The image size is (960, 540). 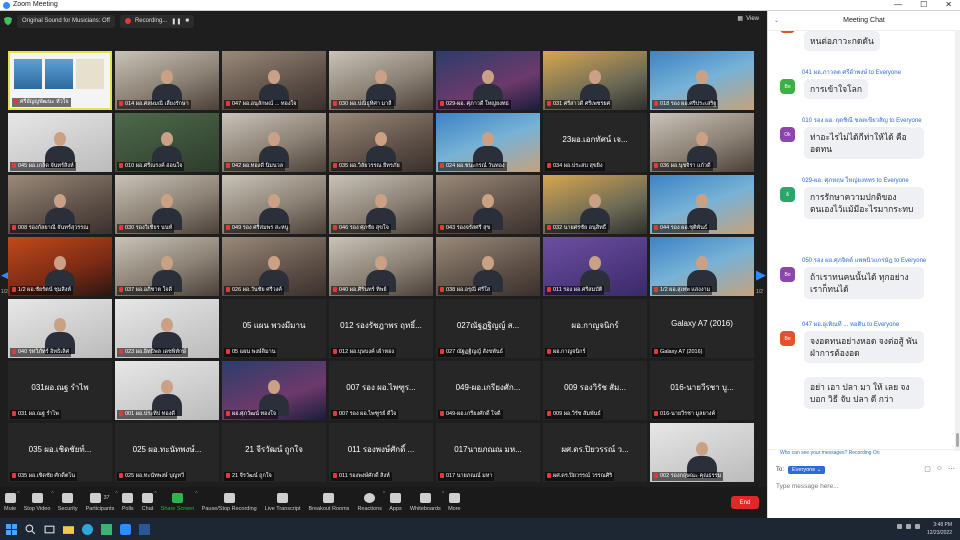 What do you see at coordinates (274, 80) in the screenshot?
I see `participant-tile: 047 ผอ.อนุลักษณ์ ... ทองใจ` at bounding box center [274, 80].